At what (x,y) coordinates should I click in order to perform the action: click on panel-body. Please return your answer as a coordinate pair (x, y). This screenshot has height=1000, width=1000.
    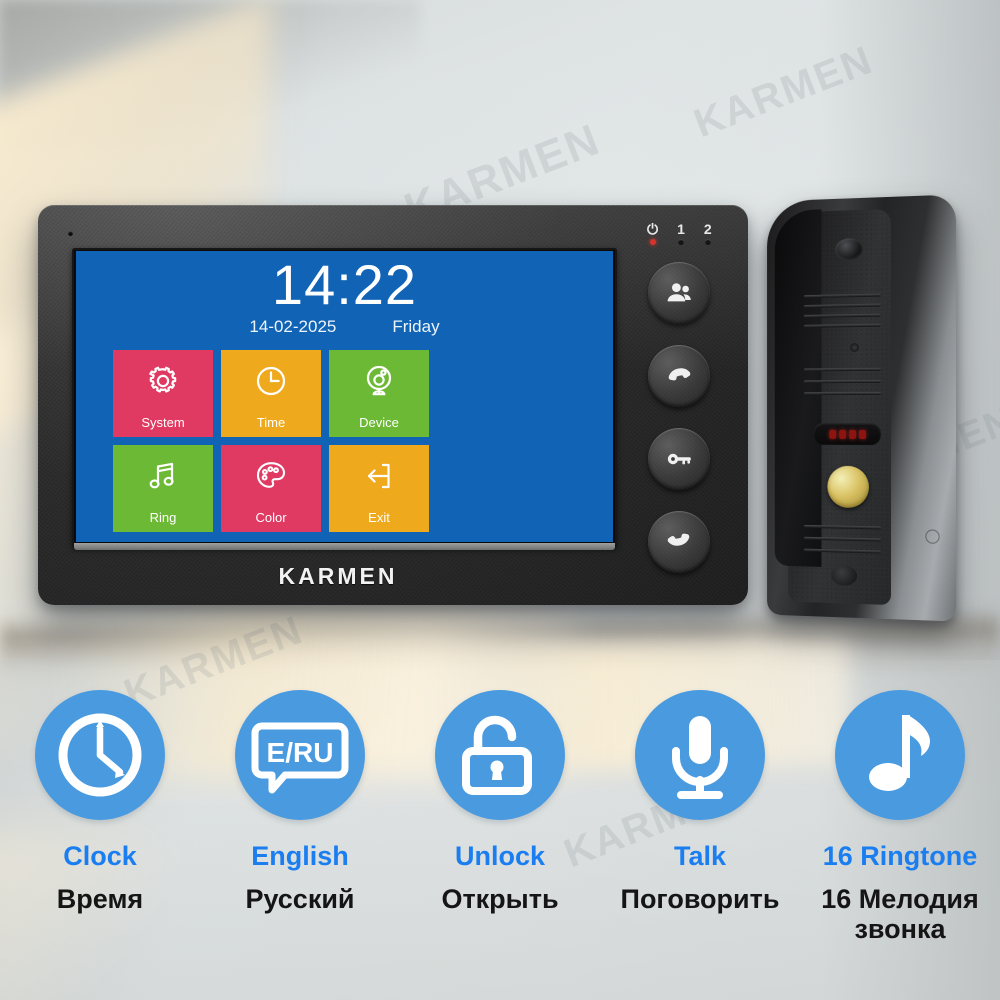
    Looking at the image, I should click on (862, 408).